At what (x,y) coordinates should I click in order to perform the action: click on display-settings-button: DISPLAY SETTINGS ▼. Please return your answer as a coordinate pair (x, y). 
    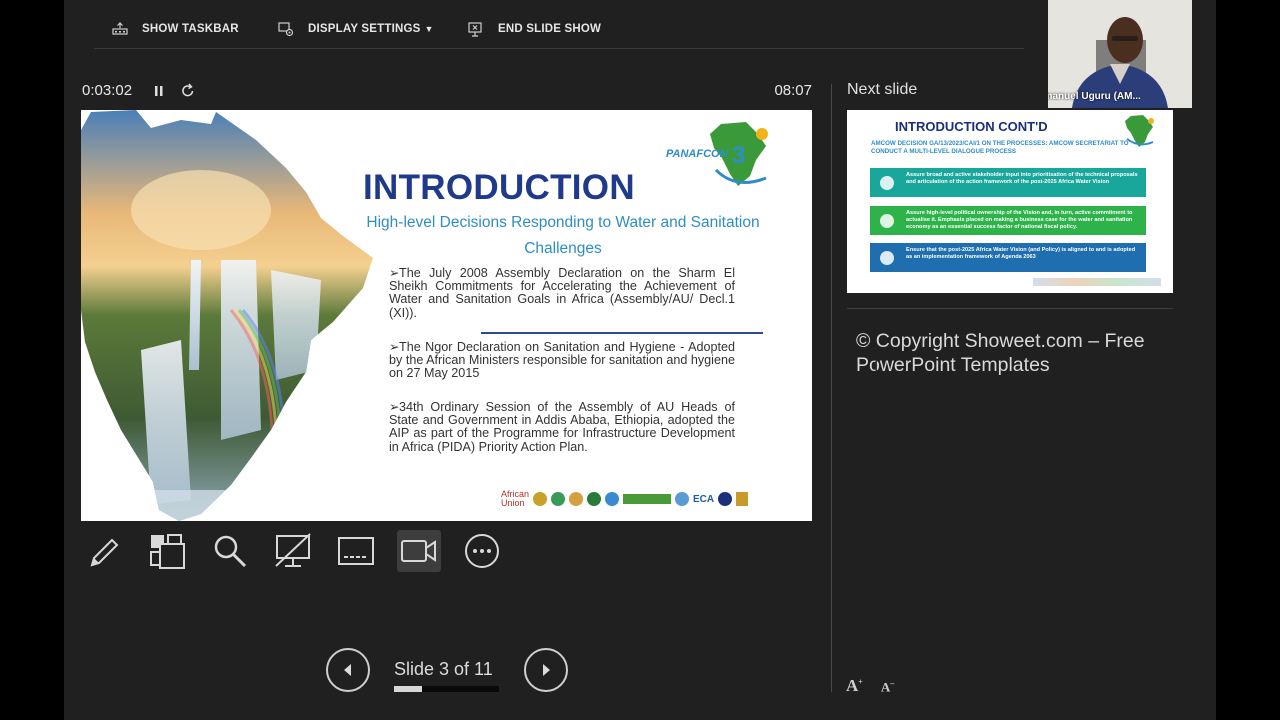
    Looking at the image, I should click on (355, 29).